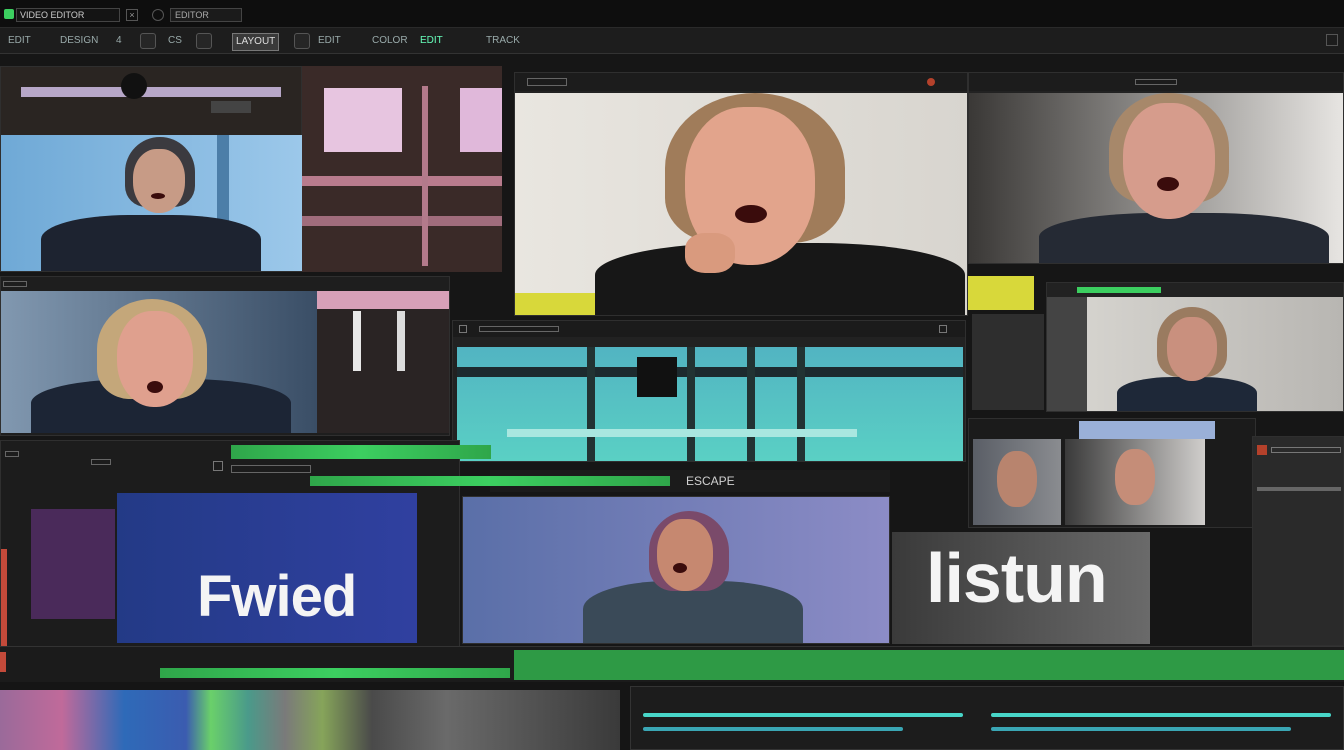 The height and width of the screenshot is (750, 1344). I want to click on inspector-header, so click(1195, 290).